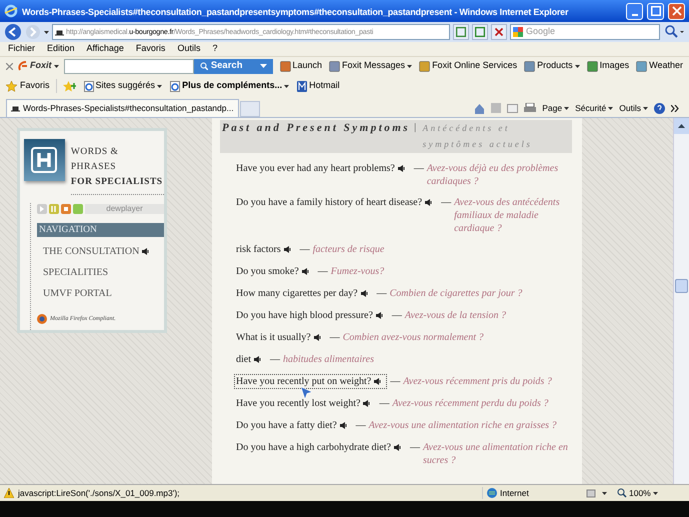 The height and width of the screenshot is (517, 689). What do you see at coordinates (349, 249) in the screenshot?
I see `phrase-french: facteurs de risque` at bounding box center [349, 249].